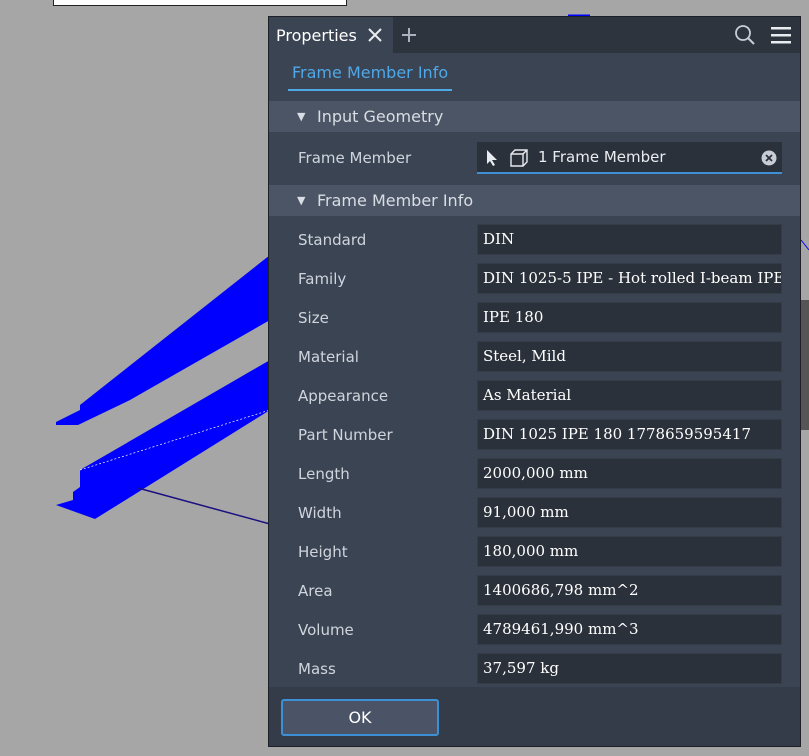 The image size is (809, 756). What do you see at coordinates (534, 200) in the screenshot?
I see `section-frame-member-info: ▼ Frame Member Info` at bounding box center [534, 200].